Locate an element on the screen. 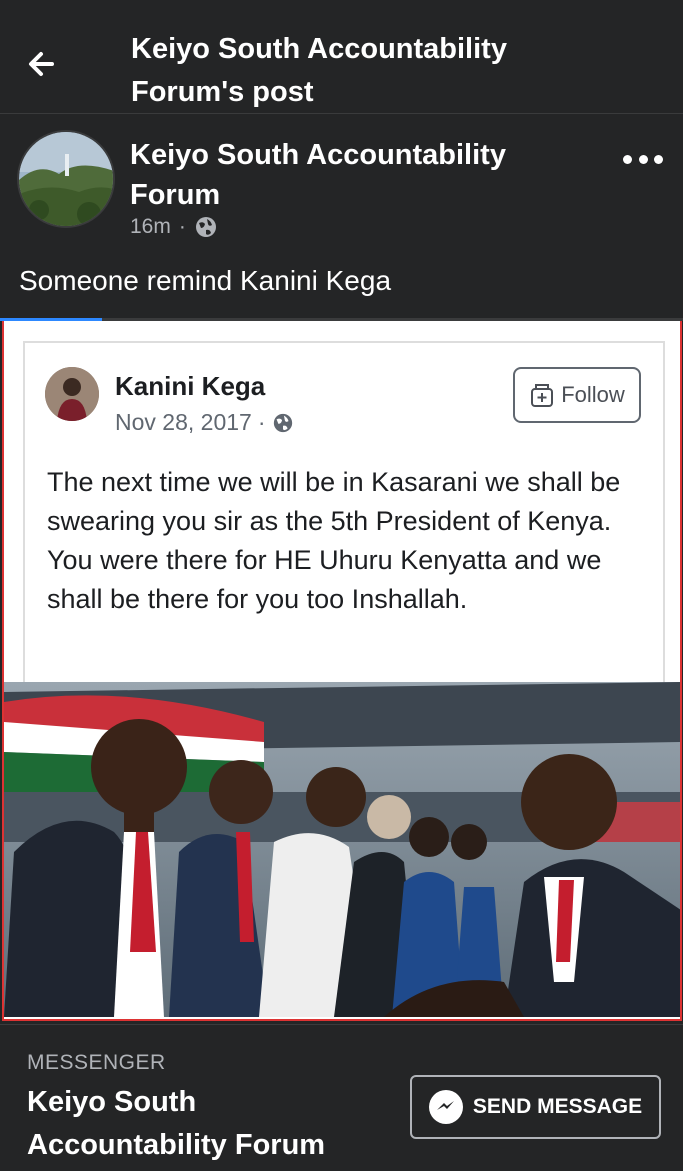 Image resolution: width=683 pixels, height=1171 pixels. quoted-date-text: Nov 28, 2017 is located at coordinates (183, 422).